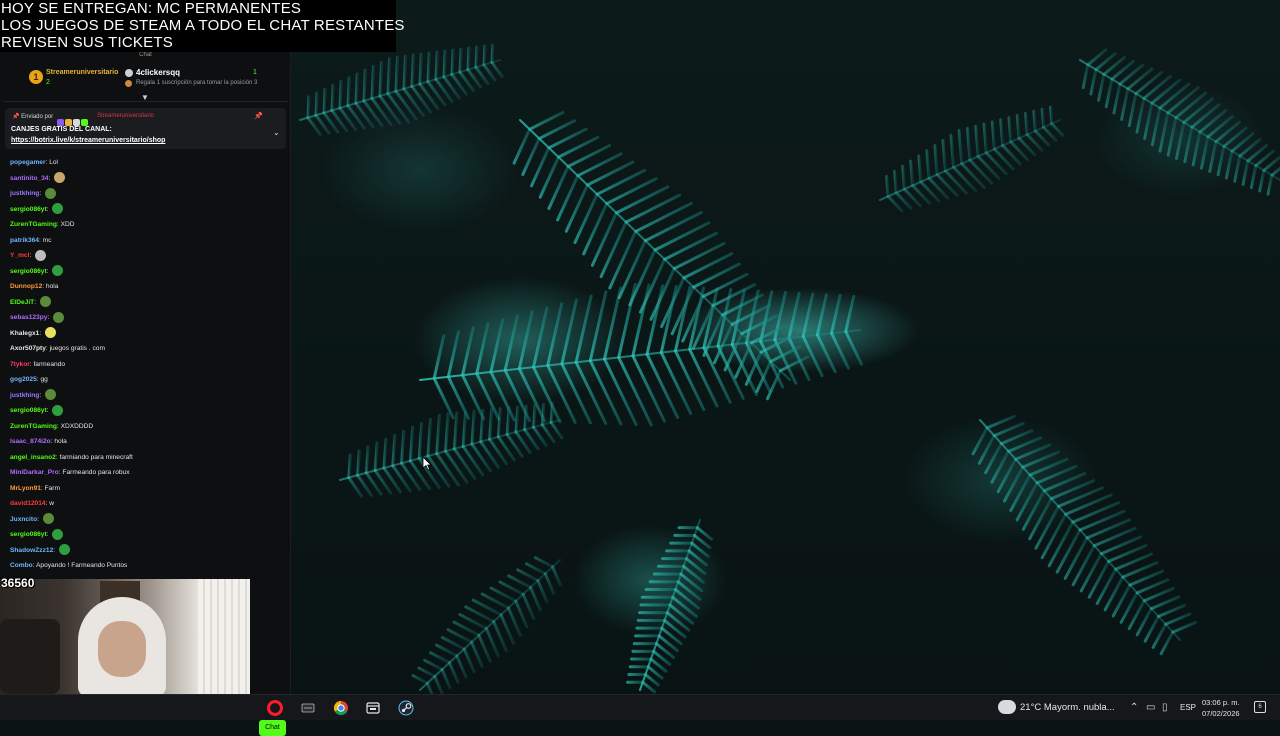  I want to click on chat-message: Dunnop12: hola, so click(145, 287).